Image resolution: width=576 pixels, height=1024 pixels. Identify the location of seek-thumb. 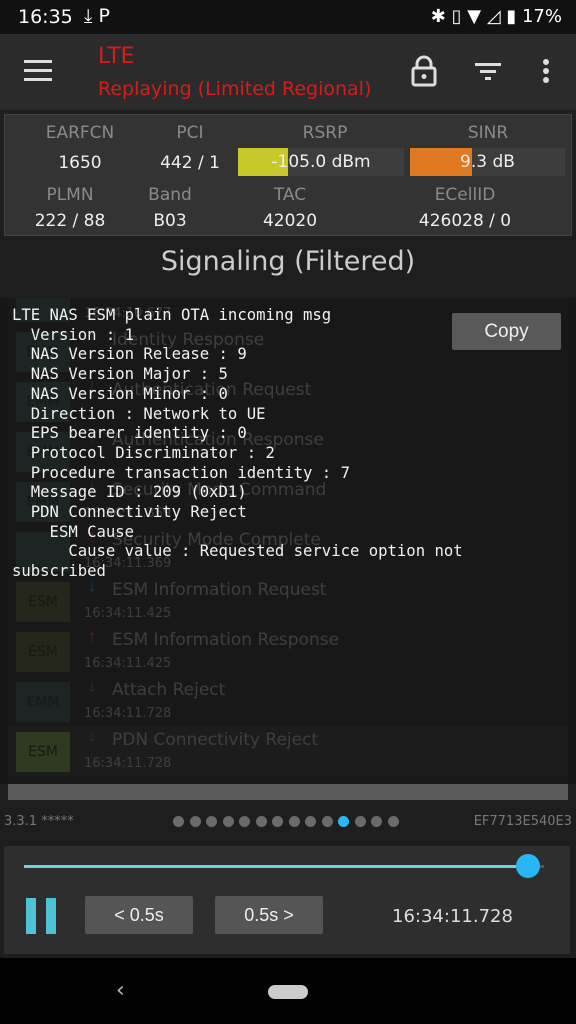
(528, 866).